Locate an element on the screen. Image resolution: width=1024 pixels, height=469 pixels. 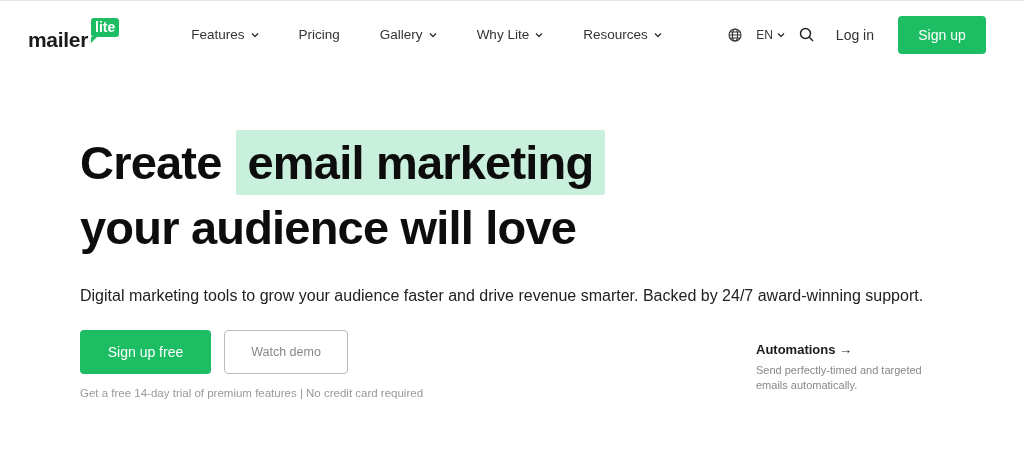
nav-item: Pricing is located at coordinates (319, 34).